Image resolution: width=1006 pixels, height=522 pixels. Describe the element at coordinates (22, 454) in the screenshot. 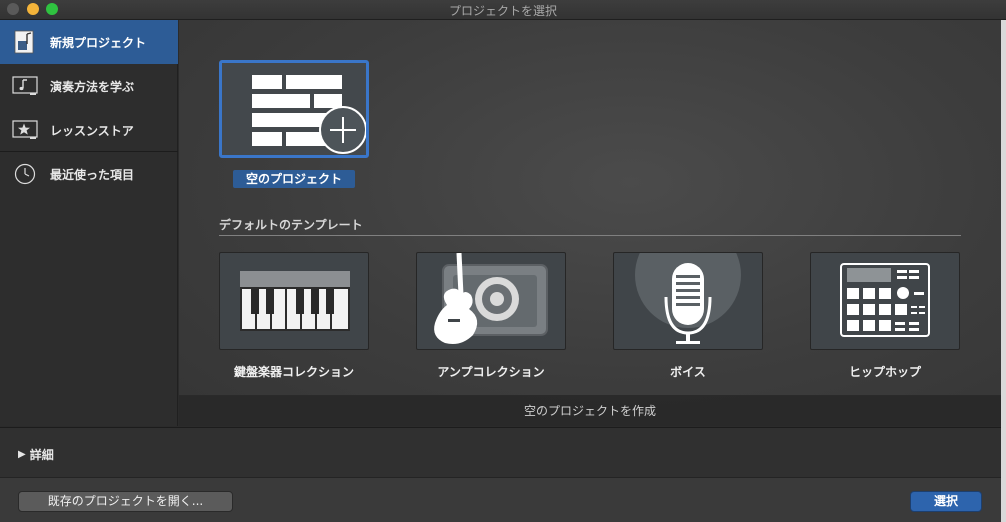

I see `disclosure-triangle-icon: ▶` at that location.